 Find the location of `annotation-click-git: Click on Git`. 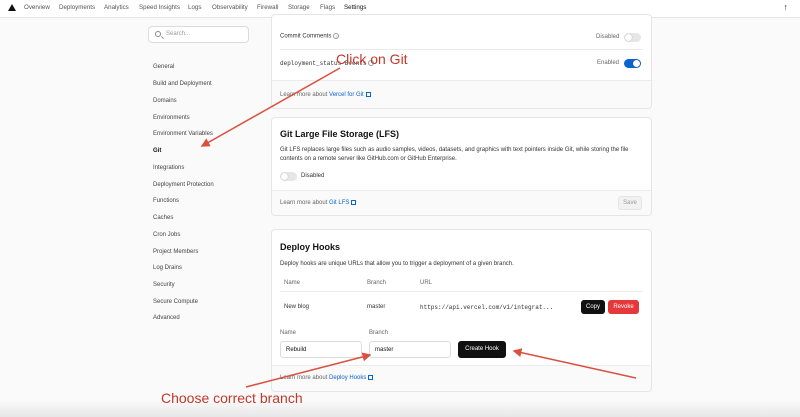

annotation-click-git: Click on Git is located at coordinates (372, 59).